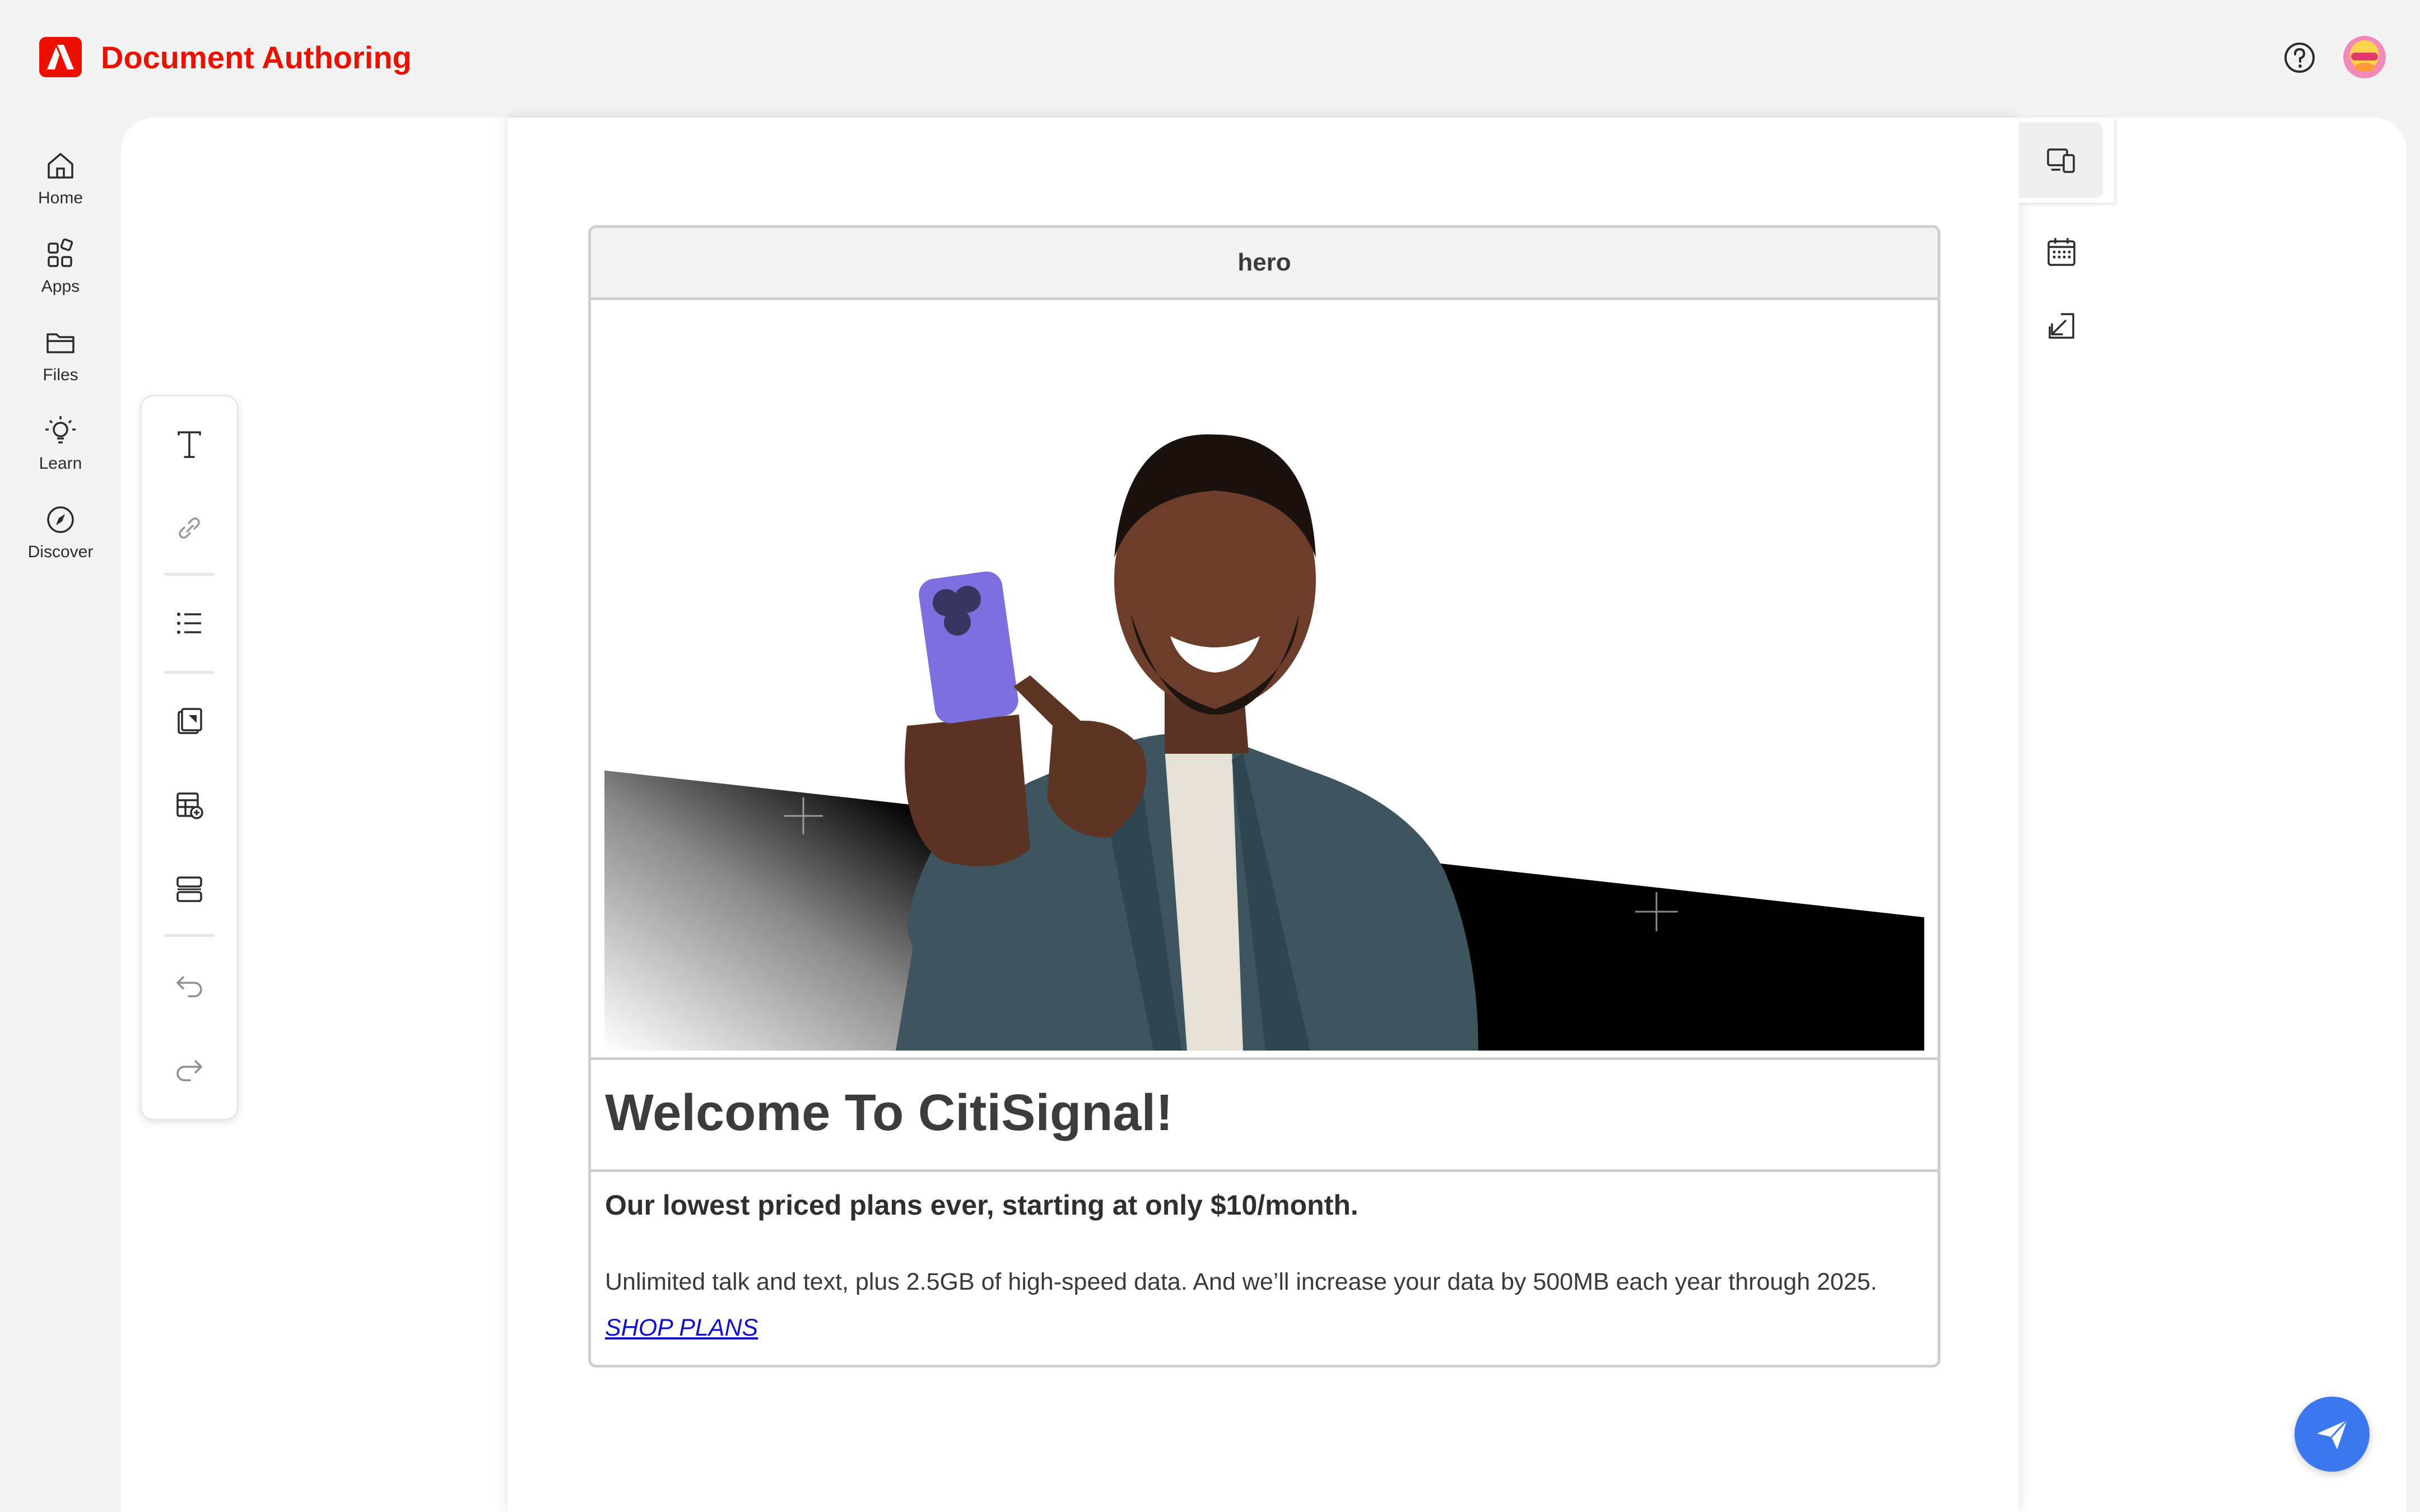  Describe the element at coordinates (190, 758) in the screenshot. I see `format-toolbar` at that location.